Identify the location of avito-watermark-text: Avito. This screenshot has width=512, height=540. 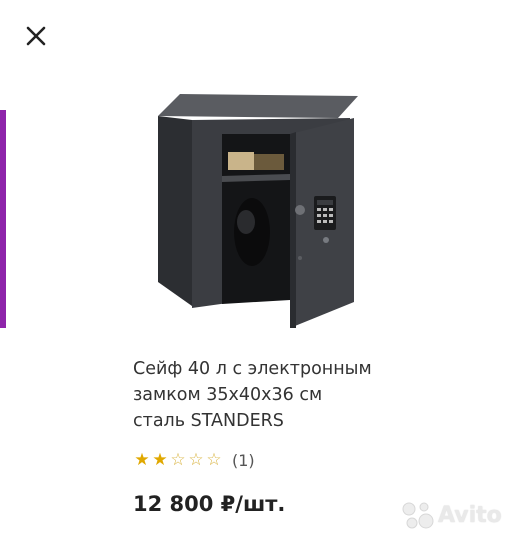
(470, 515).